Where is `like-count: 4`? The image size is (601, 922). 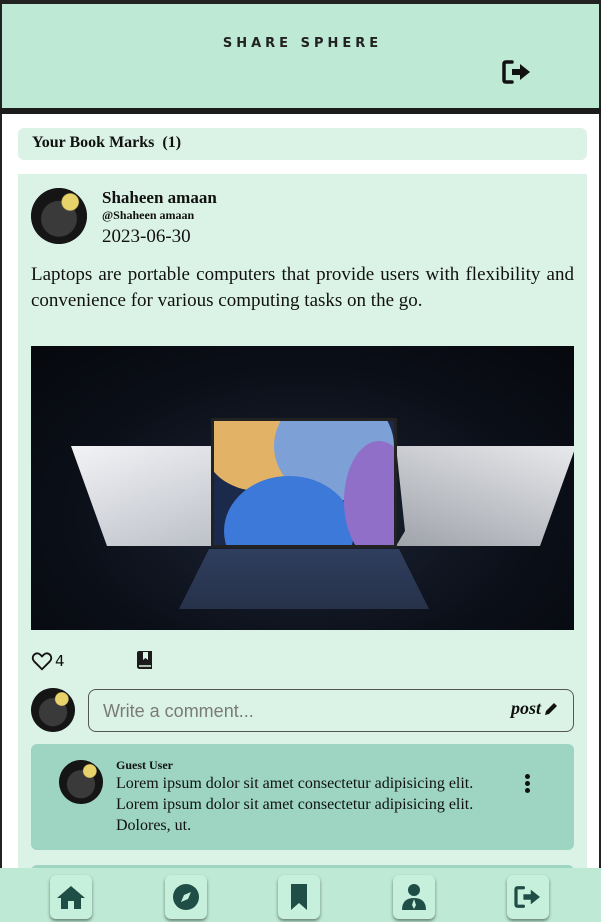
like-count: 4 is located at coordinates (60, 661).